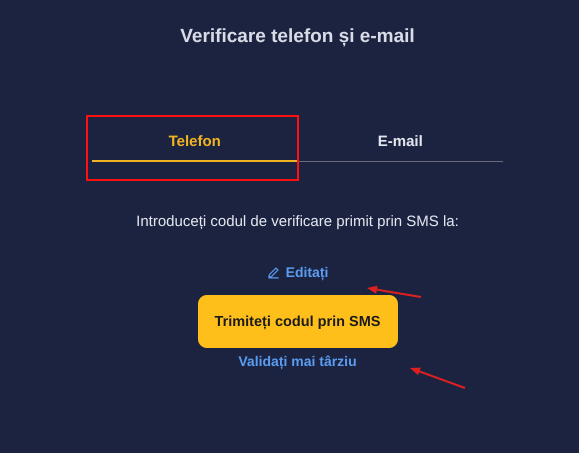  What do you see at coordinates (298, 321) in the screenshot?
I see `send-sms-button: Trimiteți codul prin SMS` at bounding box center [298, 321].